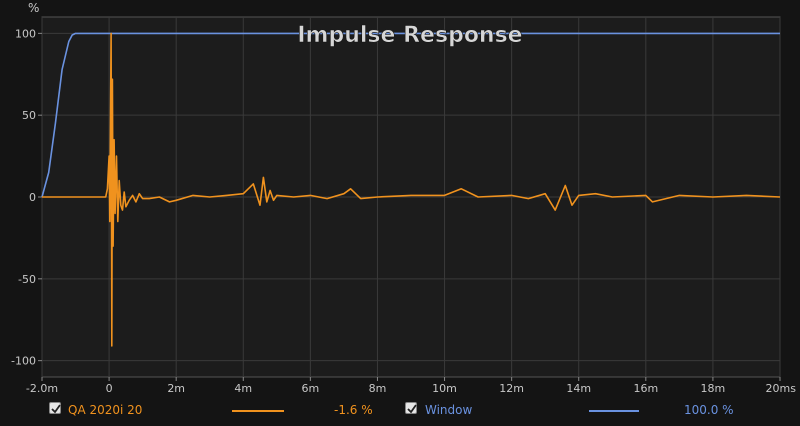  I want to click on x-tick-label: 20ms, so click(781, 388).